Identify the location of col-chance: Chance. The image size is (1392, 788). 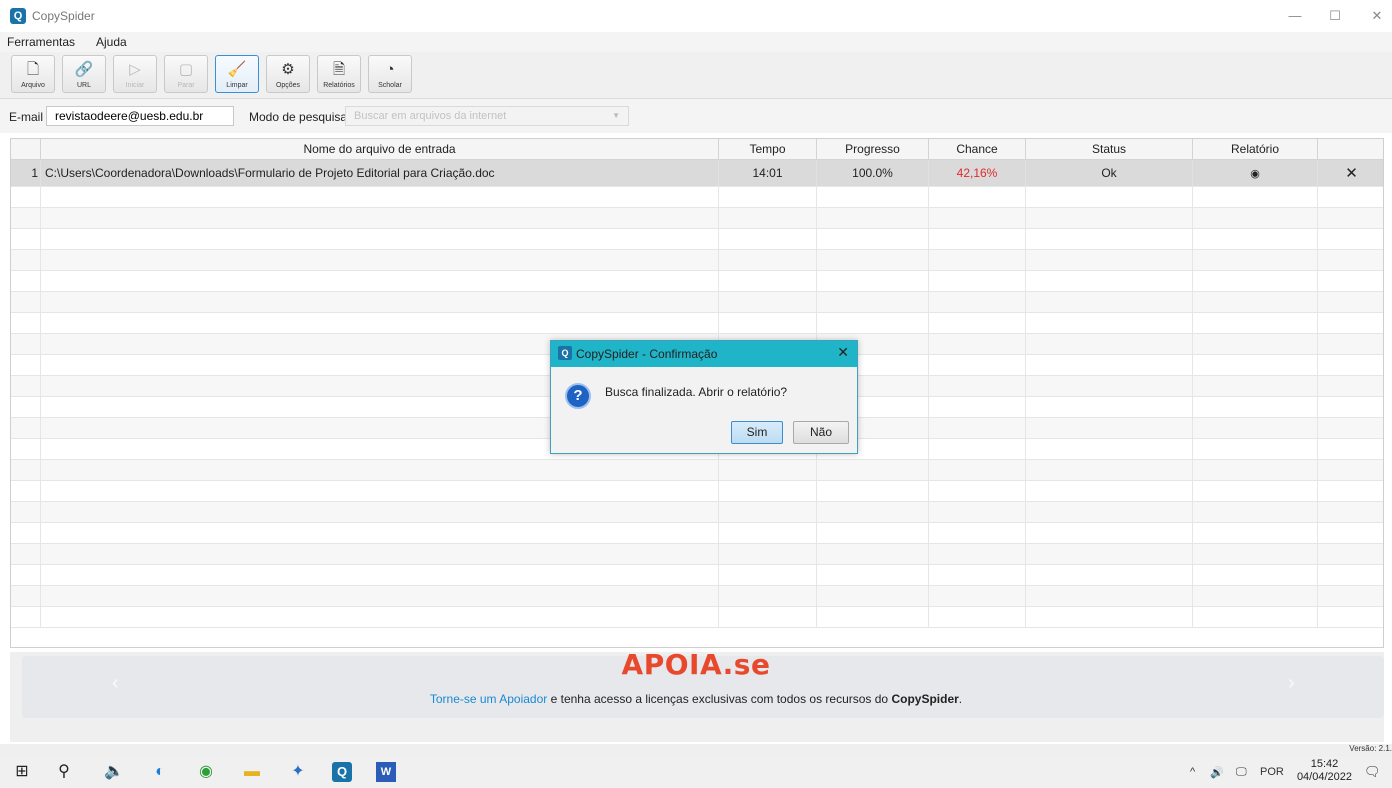
(977, 149).